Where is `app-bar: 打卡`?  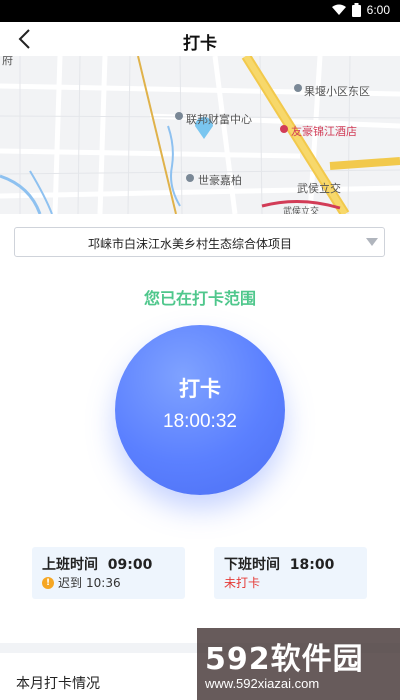 app-bar: 打卡 is located at coordinates (200, 39).